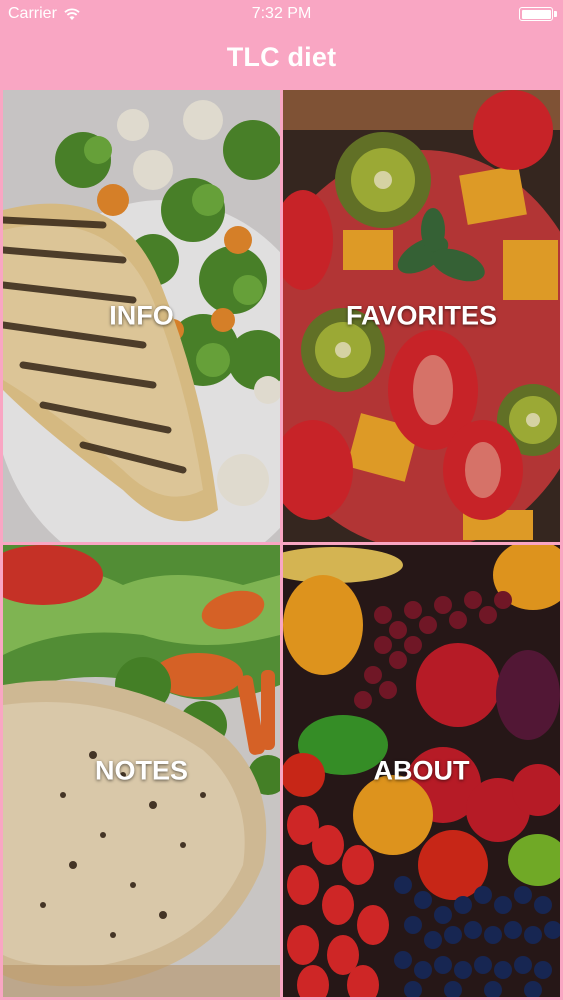 The image size is (563, 1000). I want to click on battery-icon, so click(538, 14).